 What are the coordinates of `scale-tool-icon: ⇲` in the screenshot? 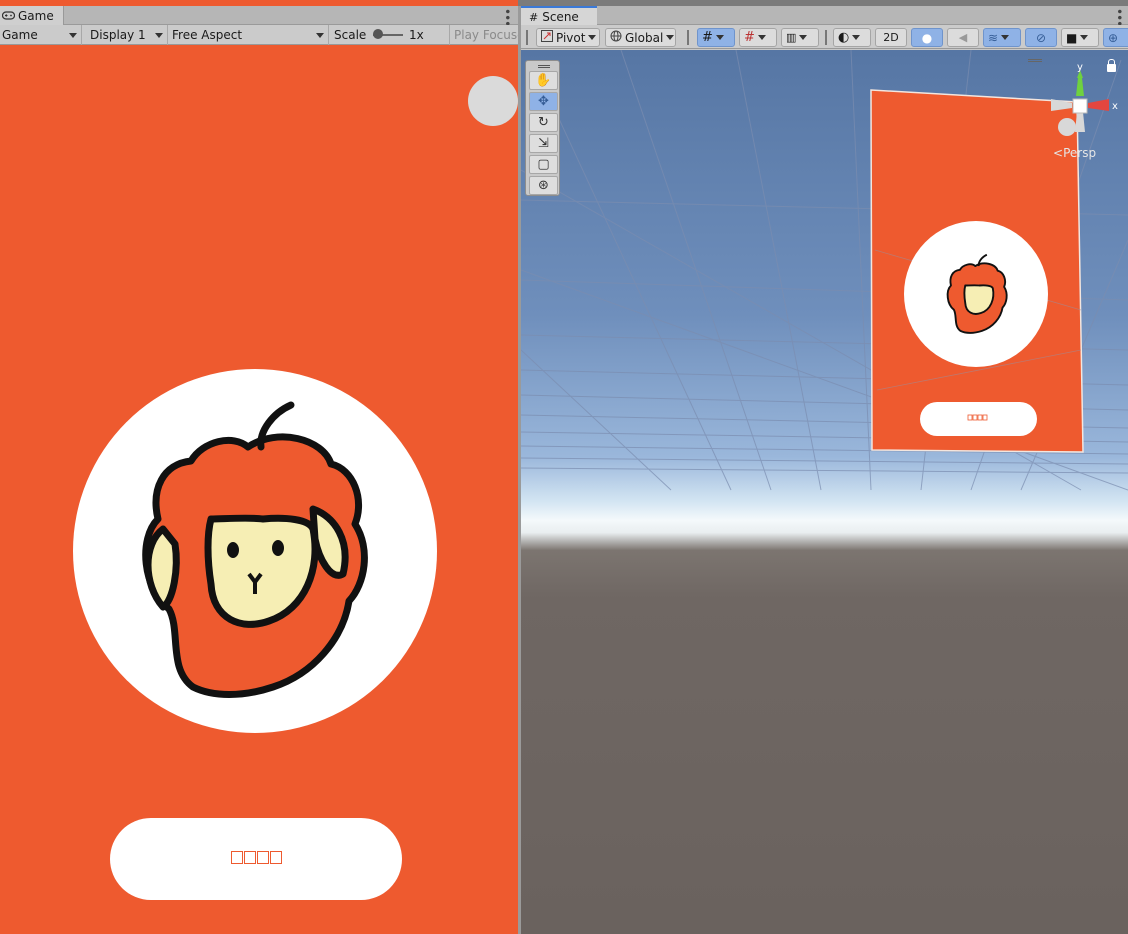 It's located at (543, 143).